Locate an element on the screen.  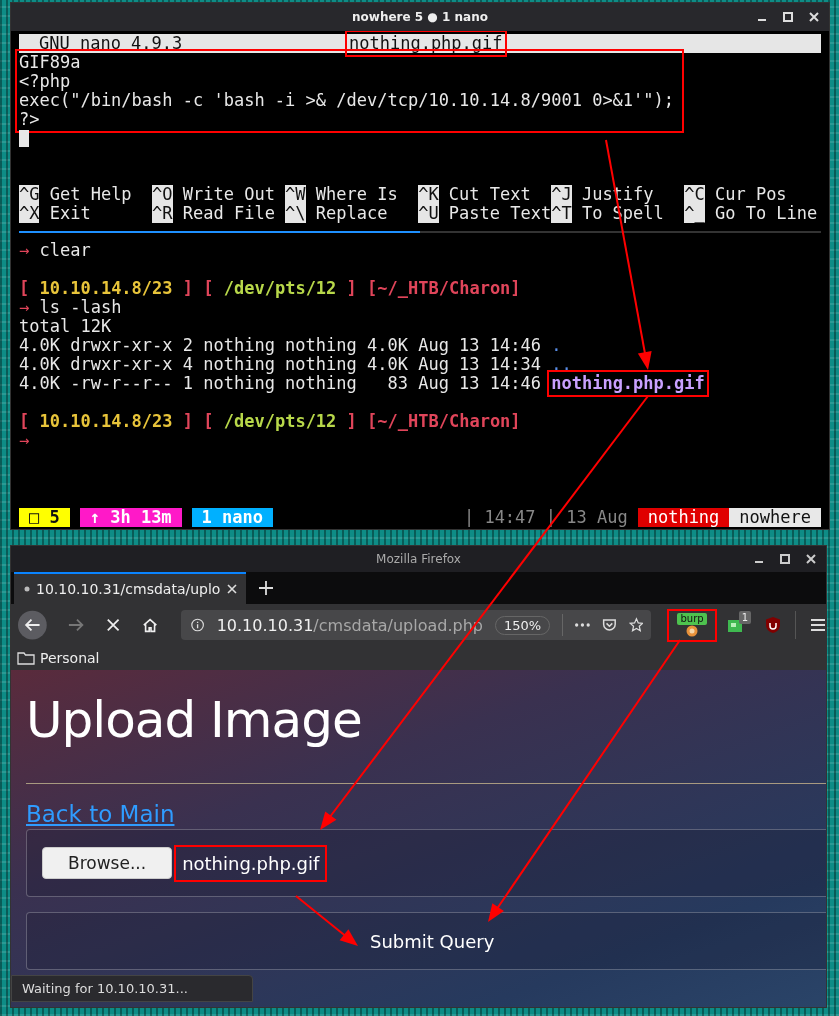
shortcut-key: ^T is located at coordinates (561, 213).